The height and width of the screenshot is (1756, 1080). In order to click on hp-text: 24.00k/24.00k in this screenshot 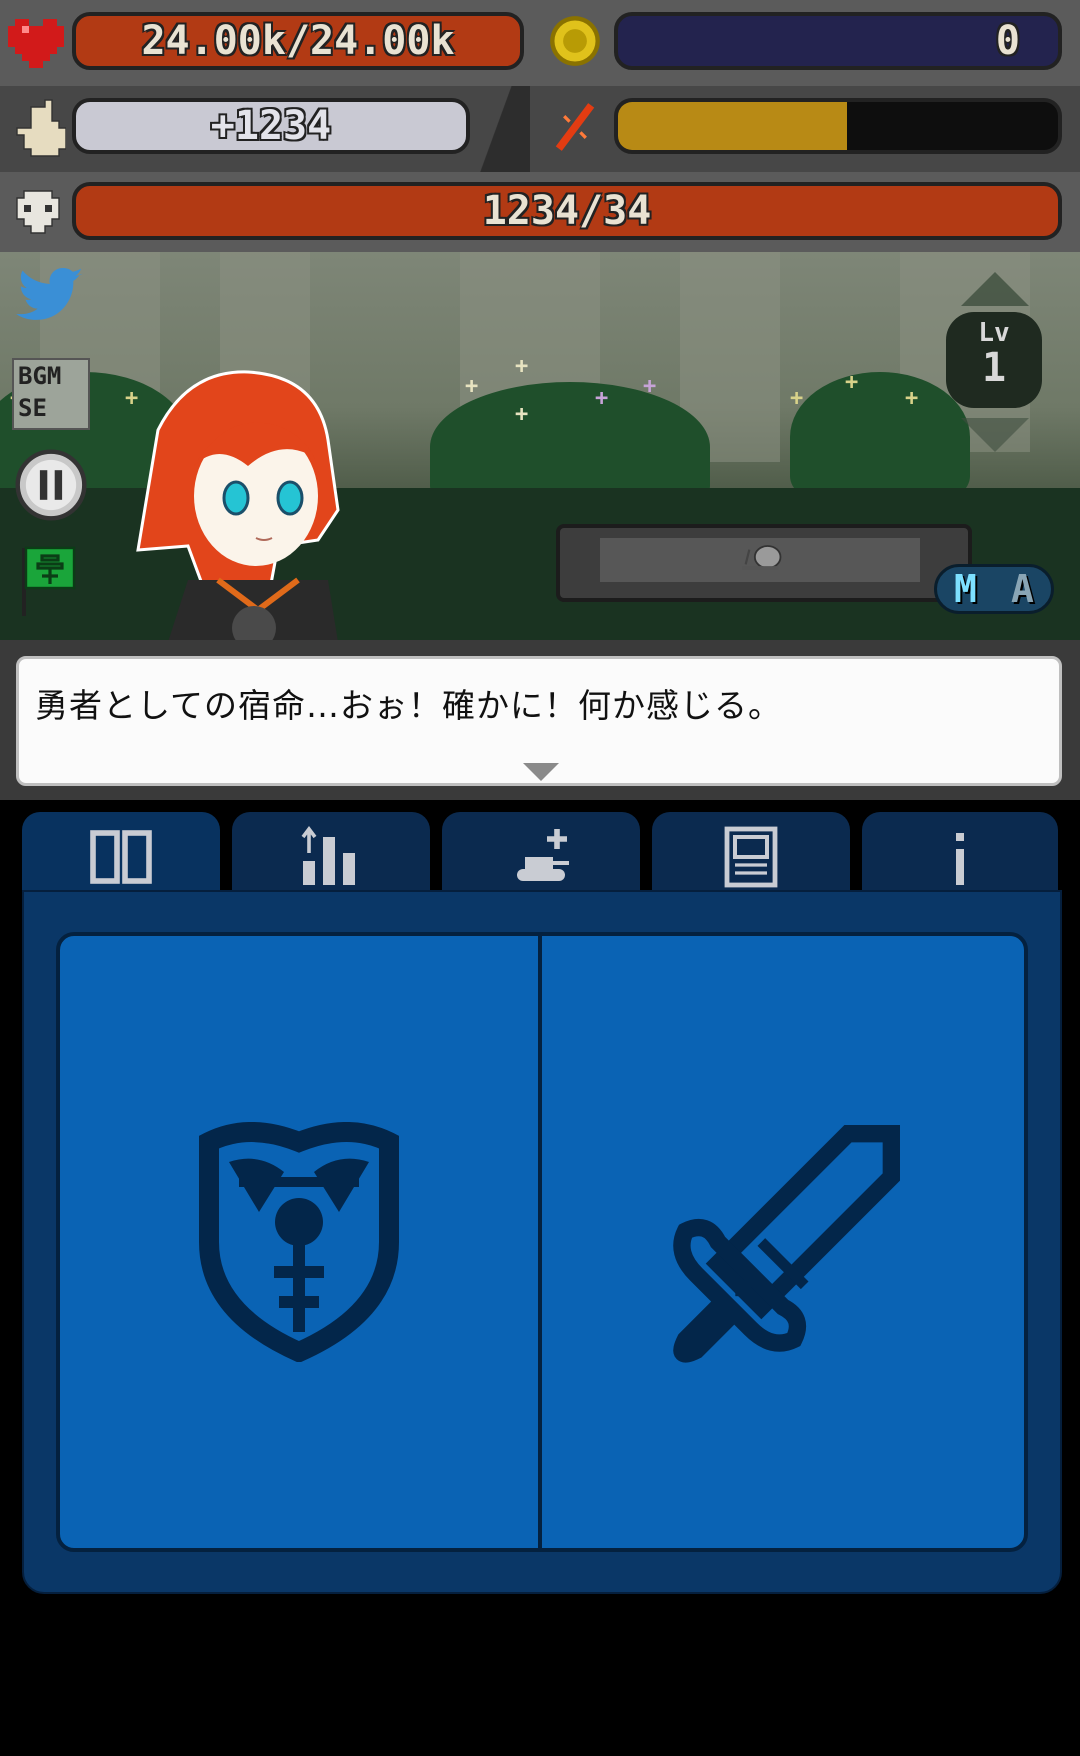, I will do `click(298, 41)`.